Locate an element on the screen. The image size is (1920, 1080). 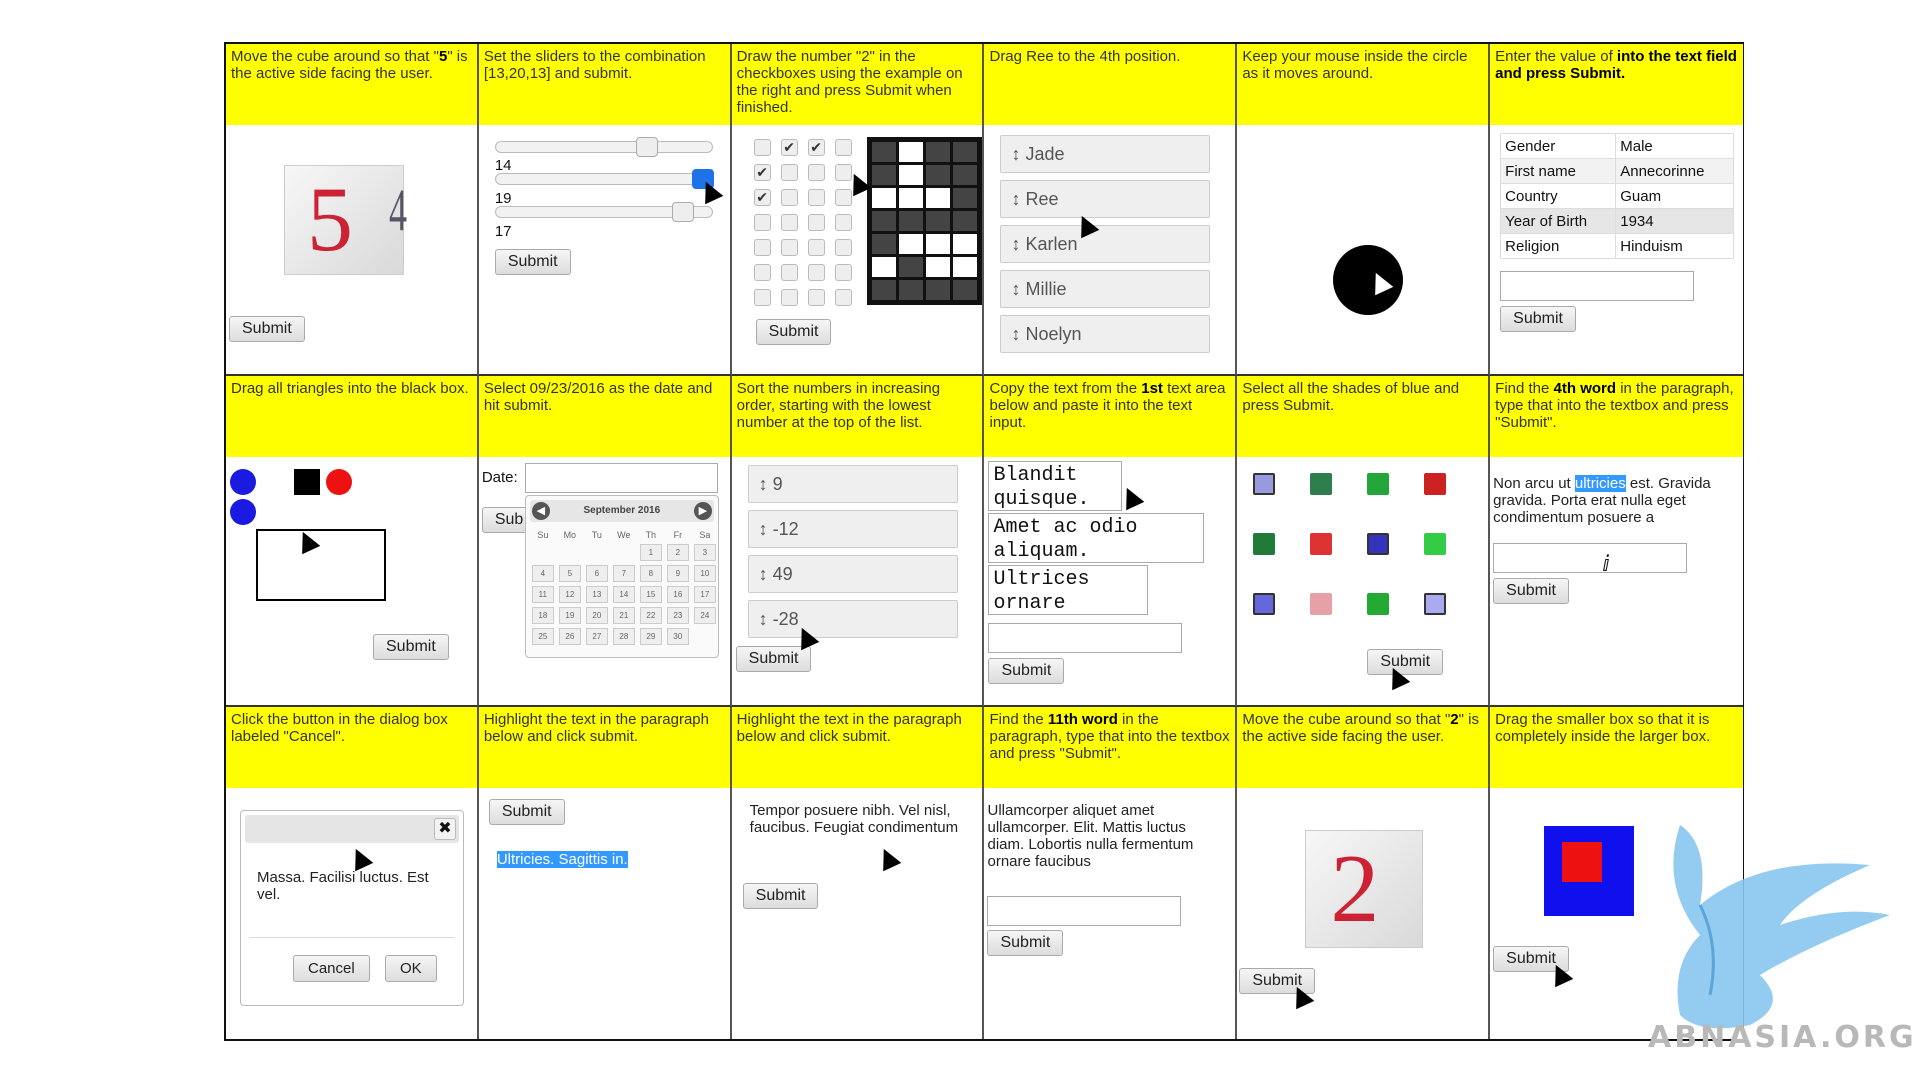
calendar-day: 10 is located at coordinates (704, 573).